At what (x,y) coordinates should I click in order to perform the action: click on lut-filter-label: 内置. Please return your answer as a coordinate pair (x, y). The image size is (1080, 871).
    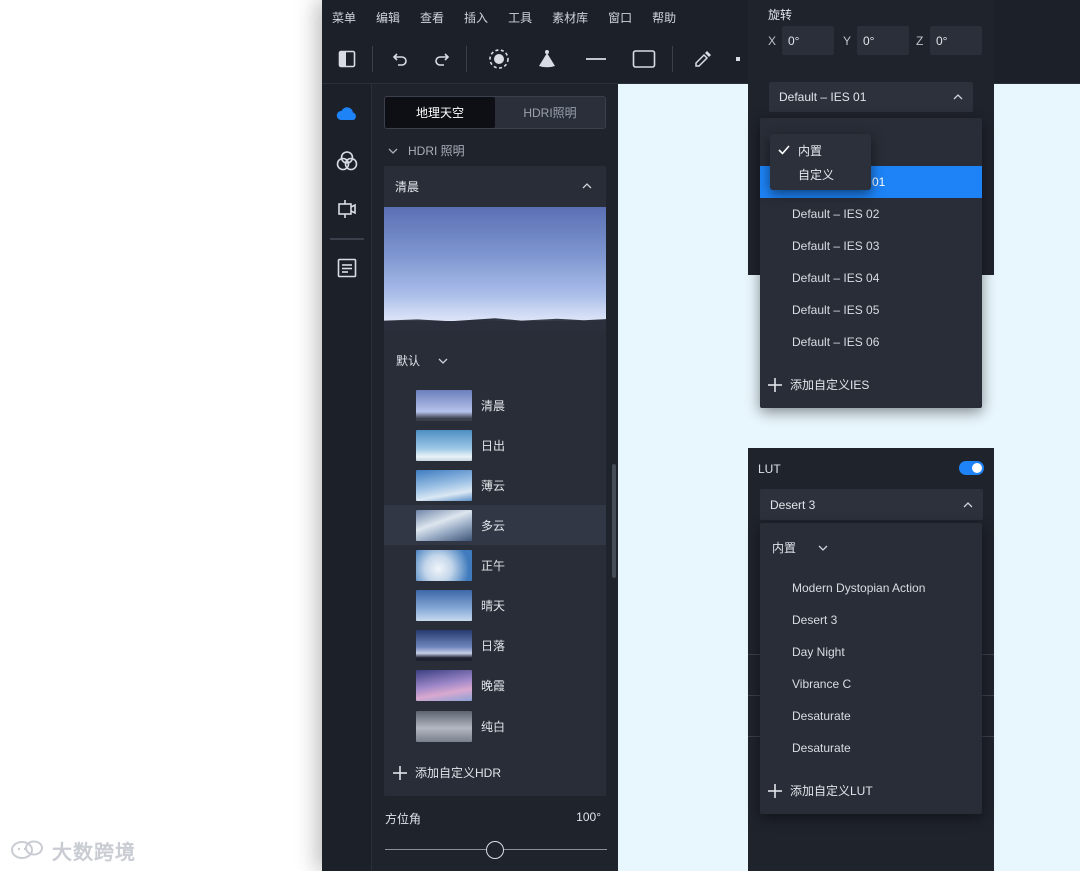
    Looking at the image, I should click on (784, 548).